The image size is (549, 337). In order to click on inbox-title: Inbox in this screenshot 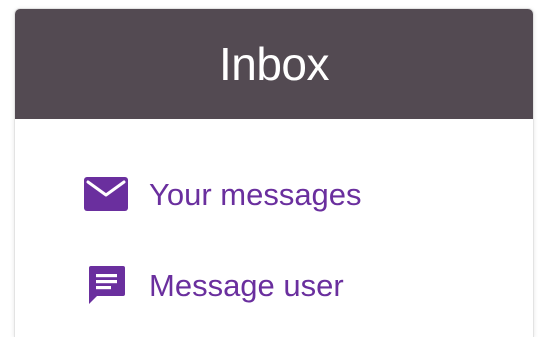, I will do `click(274, 64)`.